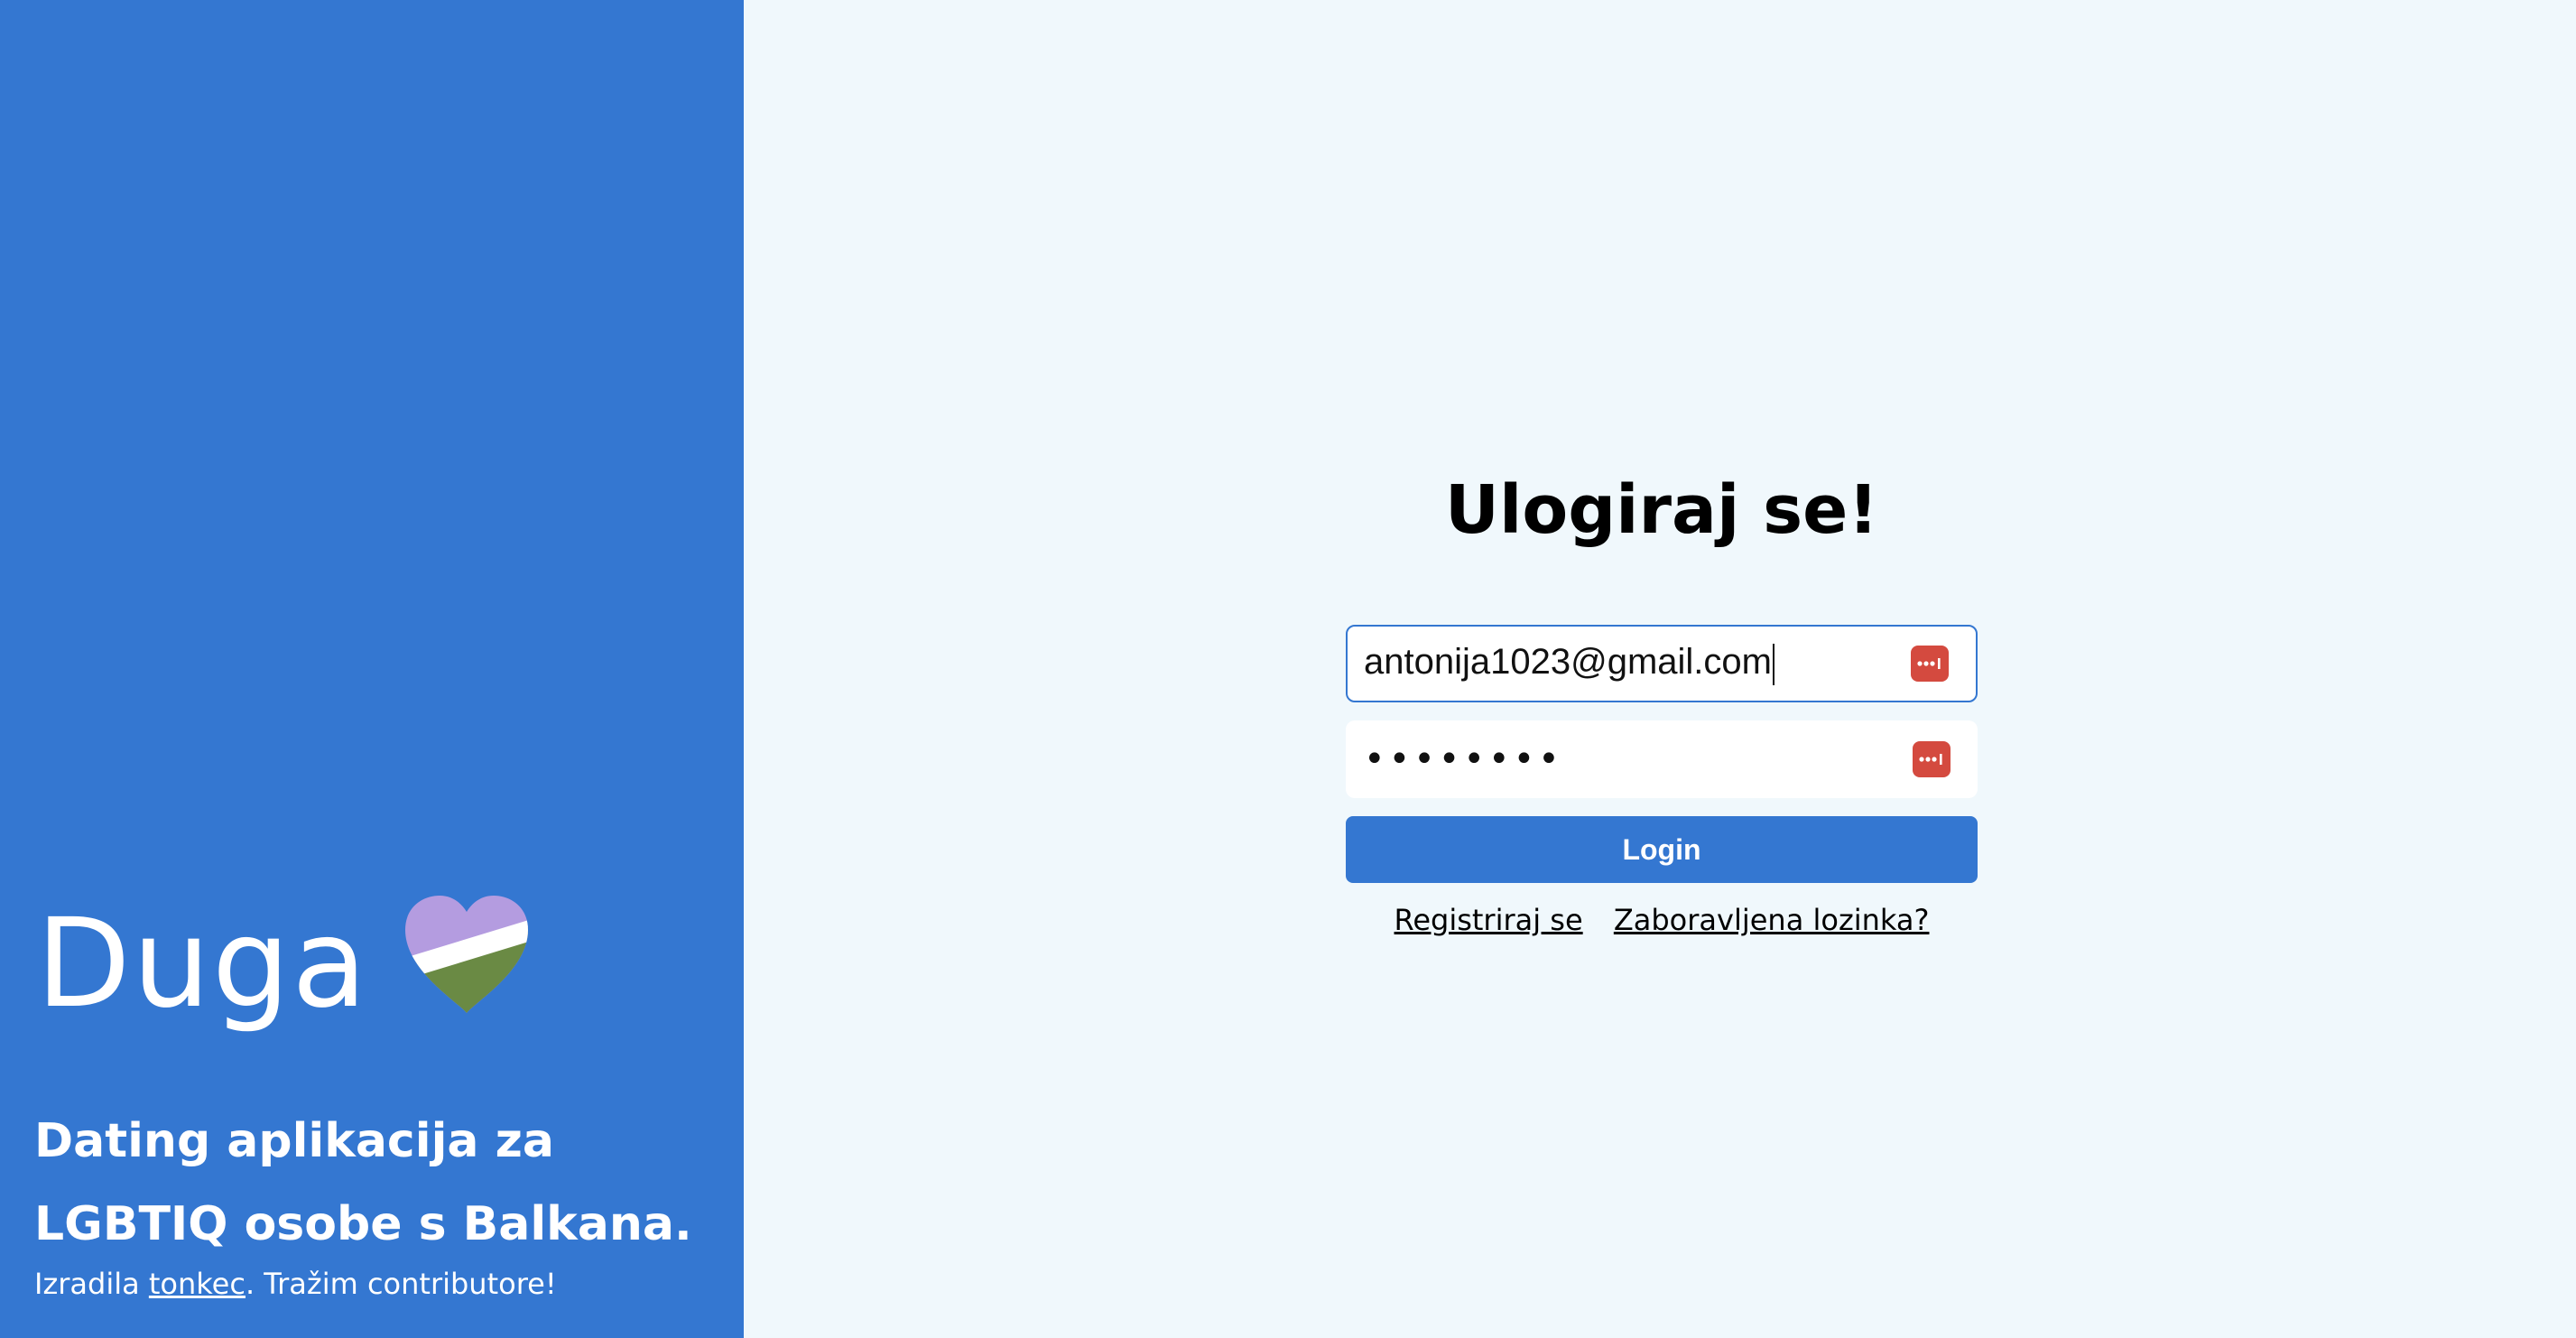 This screenshot has height=1338, width=2576. Describe the element at coordinates (202, 964) in the screenshot. I see `brand-name: Duga` at that location.